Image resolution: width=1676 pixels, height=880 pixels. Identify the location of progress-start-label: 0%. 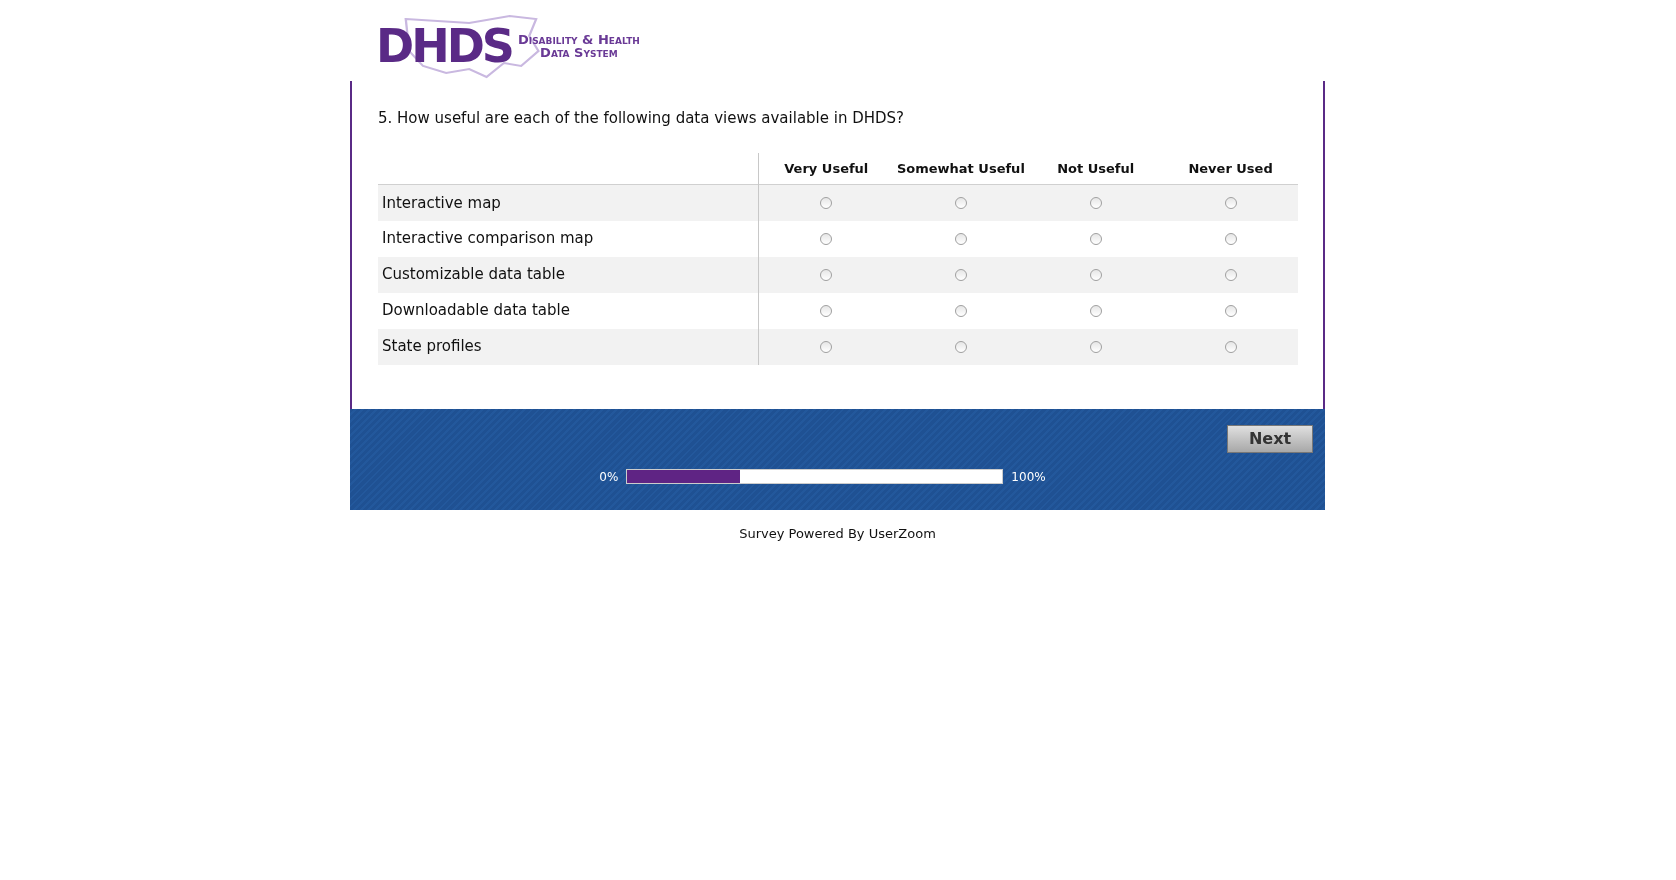
(609, 477).